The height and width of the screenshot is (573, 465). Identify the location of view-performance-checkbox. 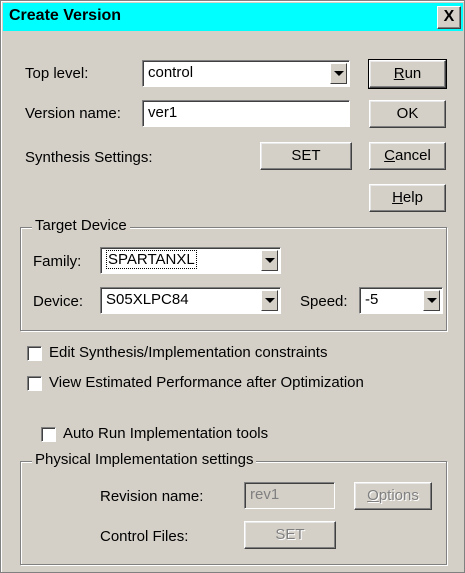
(34, 383).